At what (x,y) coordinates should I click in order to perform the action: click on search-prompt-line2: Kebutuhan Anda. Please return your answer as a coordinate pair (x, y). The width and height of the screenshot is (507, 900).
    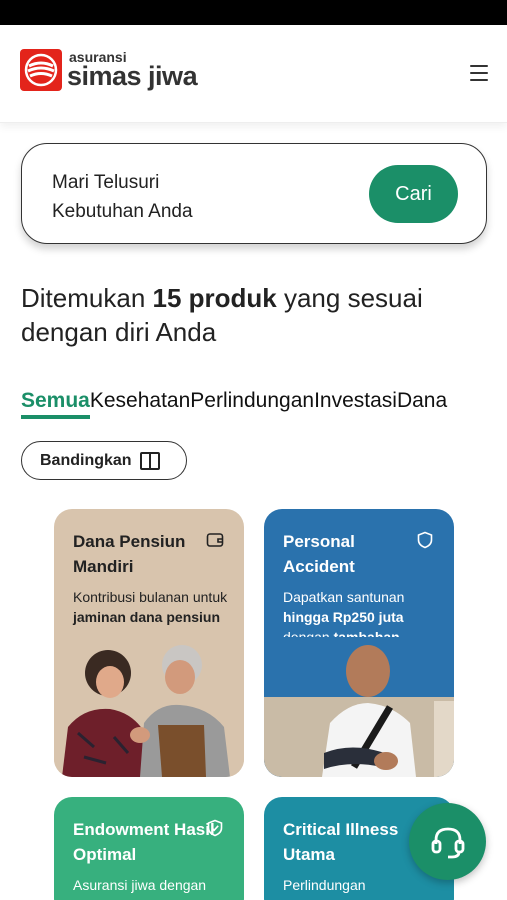
    Looking at the image, I should click on (122, 211).